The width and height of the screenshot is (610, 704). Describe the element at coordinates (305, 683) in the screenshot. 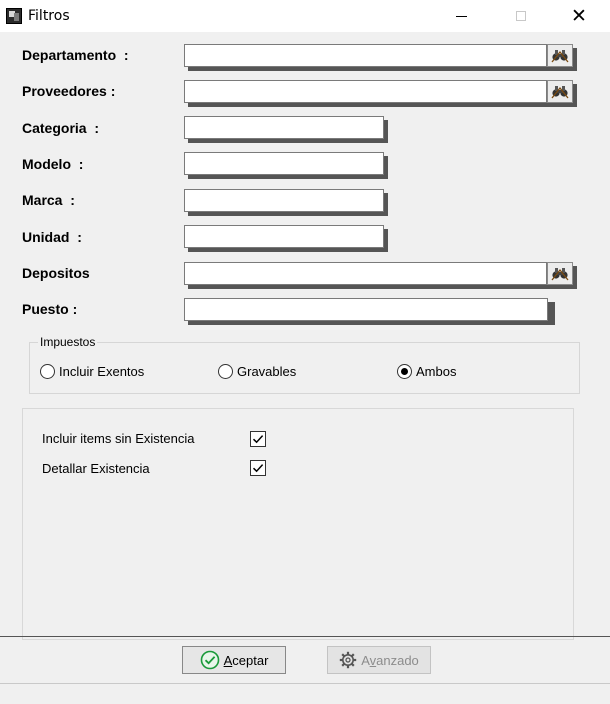

I see `status-bar-separator` at that location.